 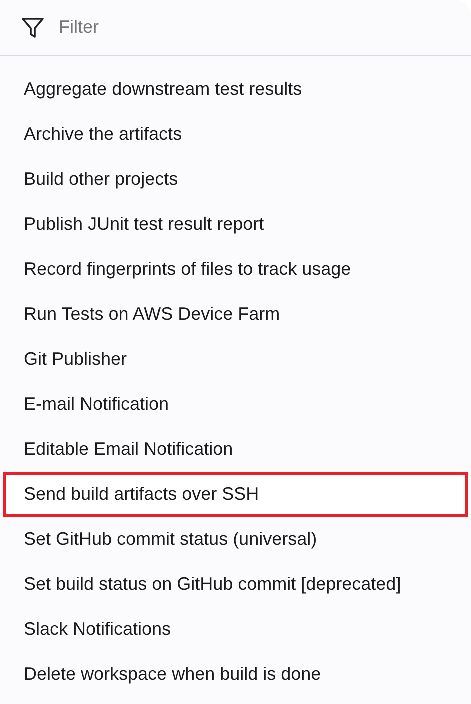 What do you see at coordinates (235, 359) in the screenshot?
I see `menu-item: Git Publisher` at bounding box center [235, 359].